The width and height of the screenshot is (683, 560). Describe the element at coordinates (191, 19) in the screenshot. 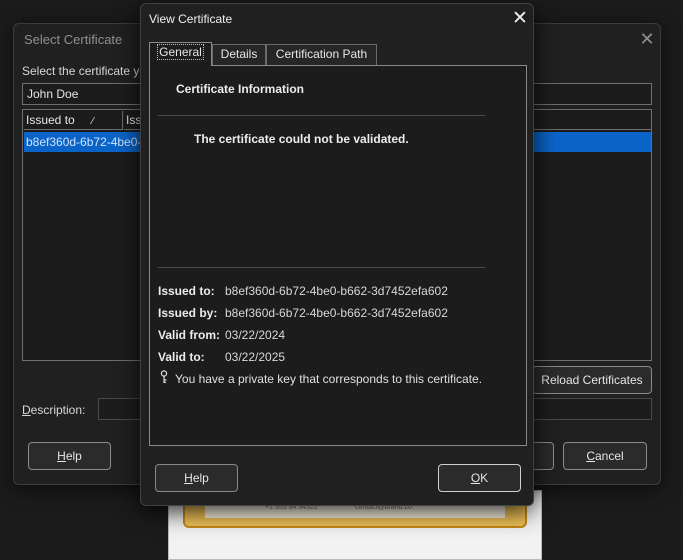

I see `dialog-title: View Certificate` at that location.